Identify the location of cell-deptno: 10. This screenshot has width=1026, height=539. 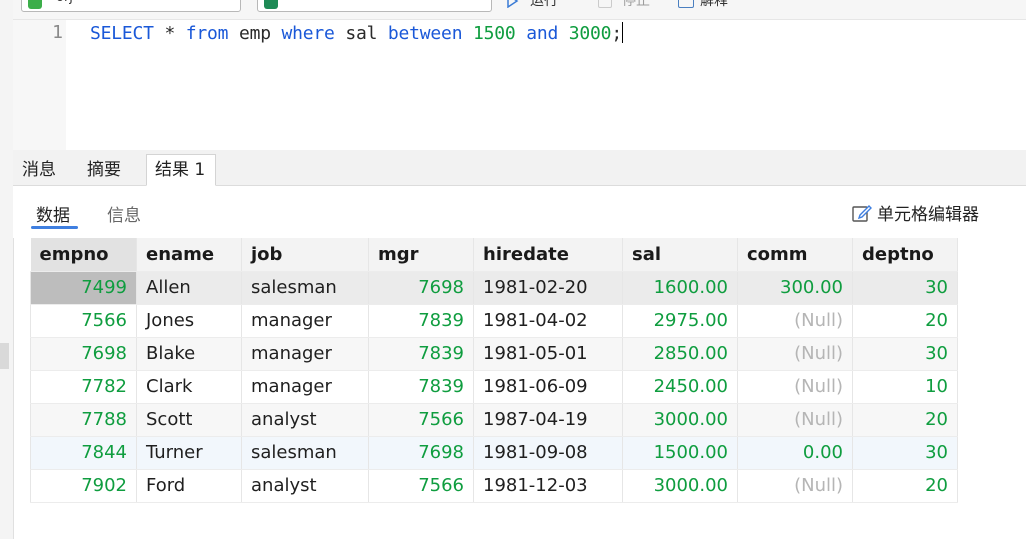
(905, 387).